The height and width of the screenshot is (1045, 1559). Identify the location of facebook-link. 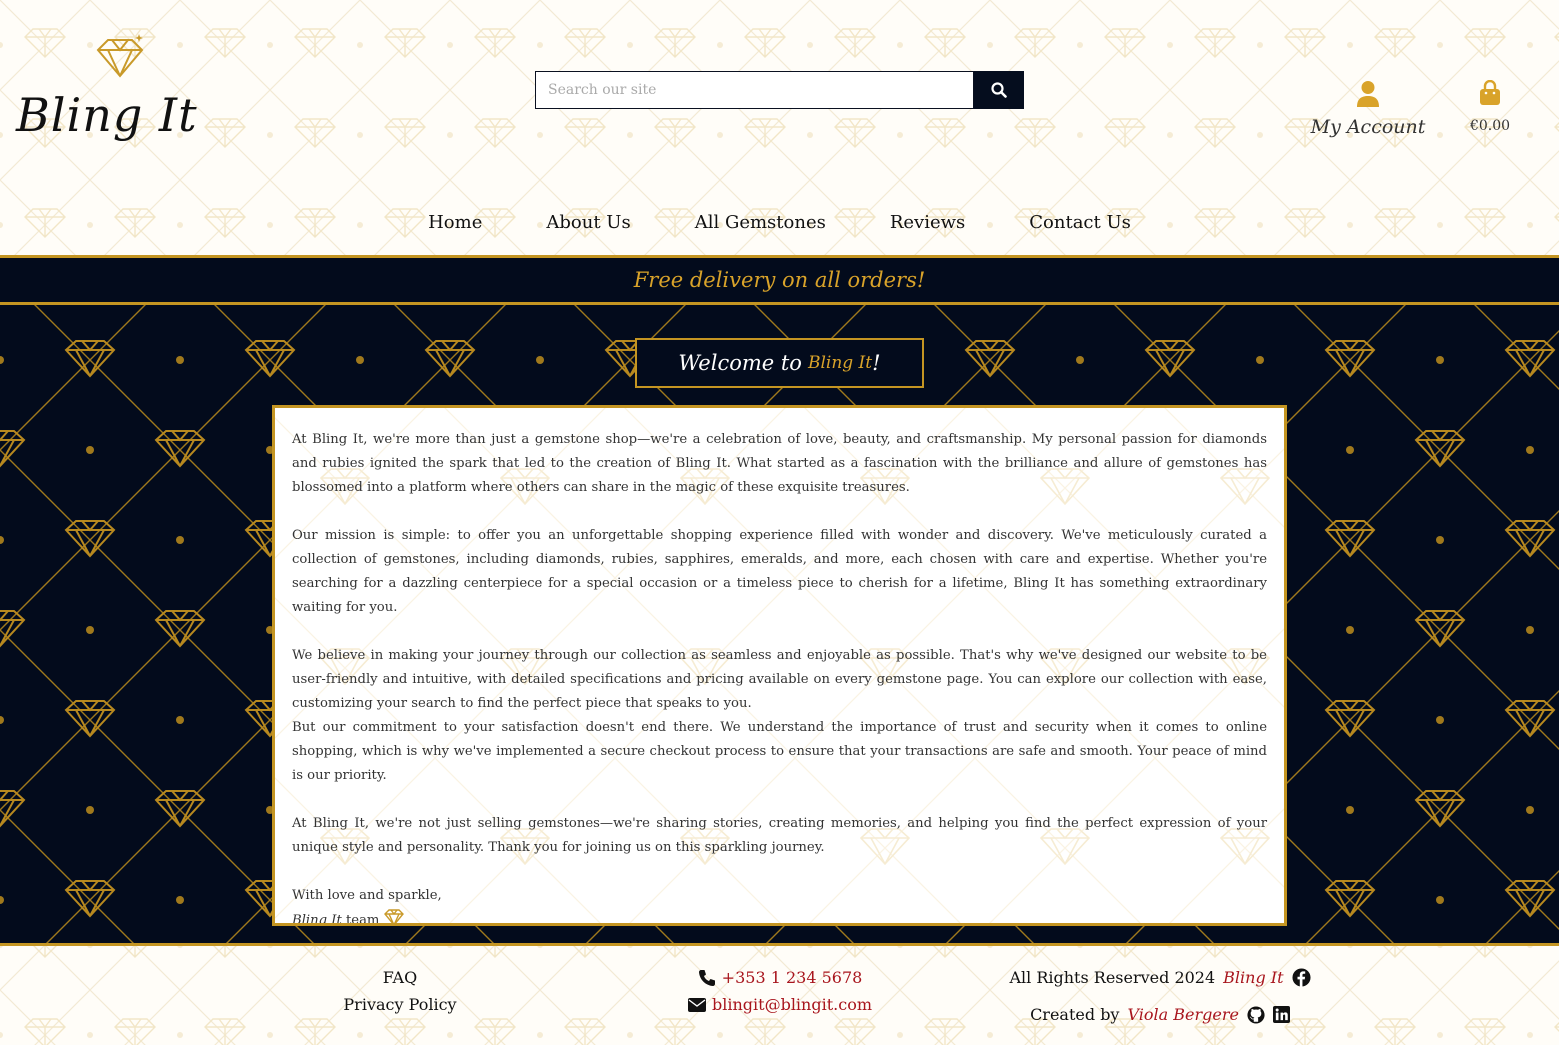
(1301, 977).